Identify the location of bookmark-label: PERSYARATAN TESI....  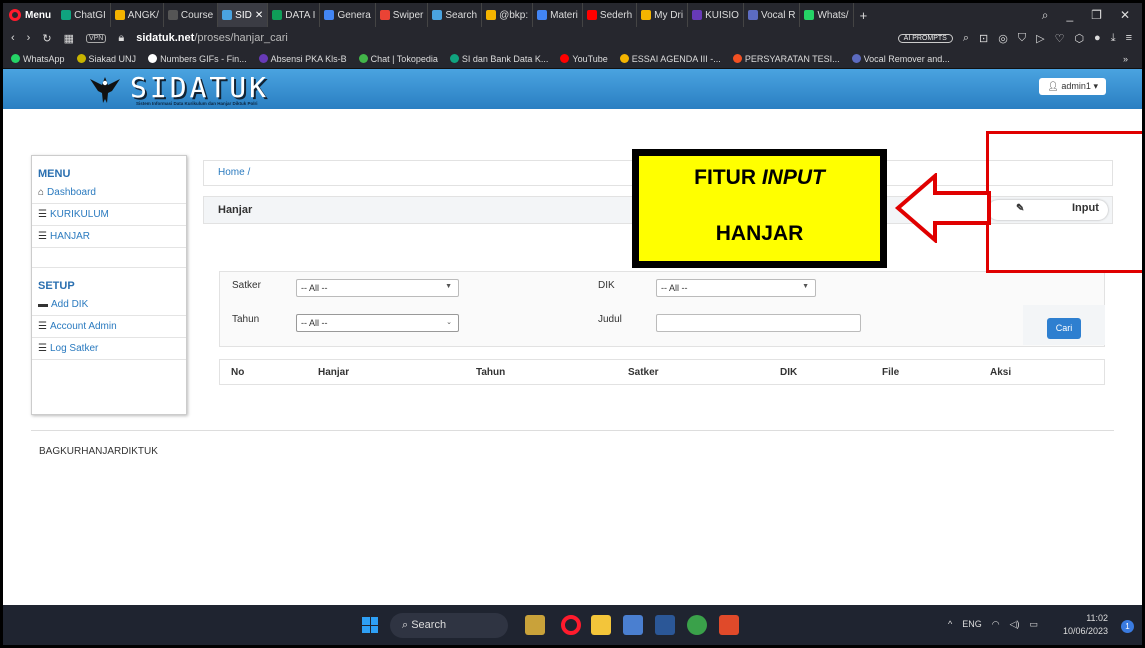
(792, 58).